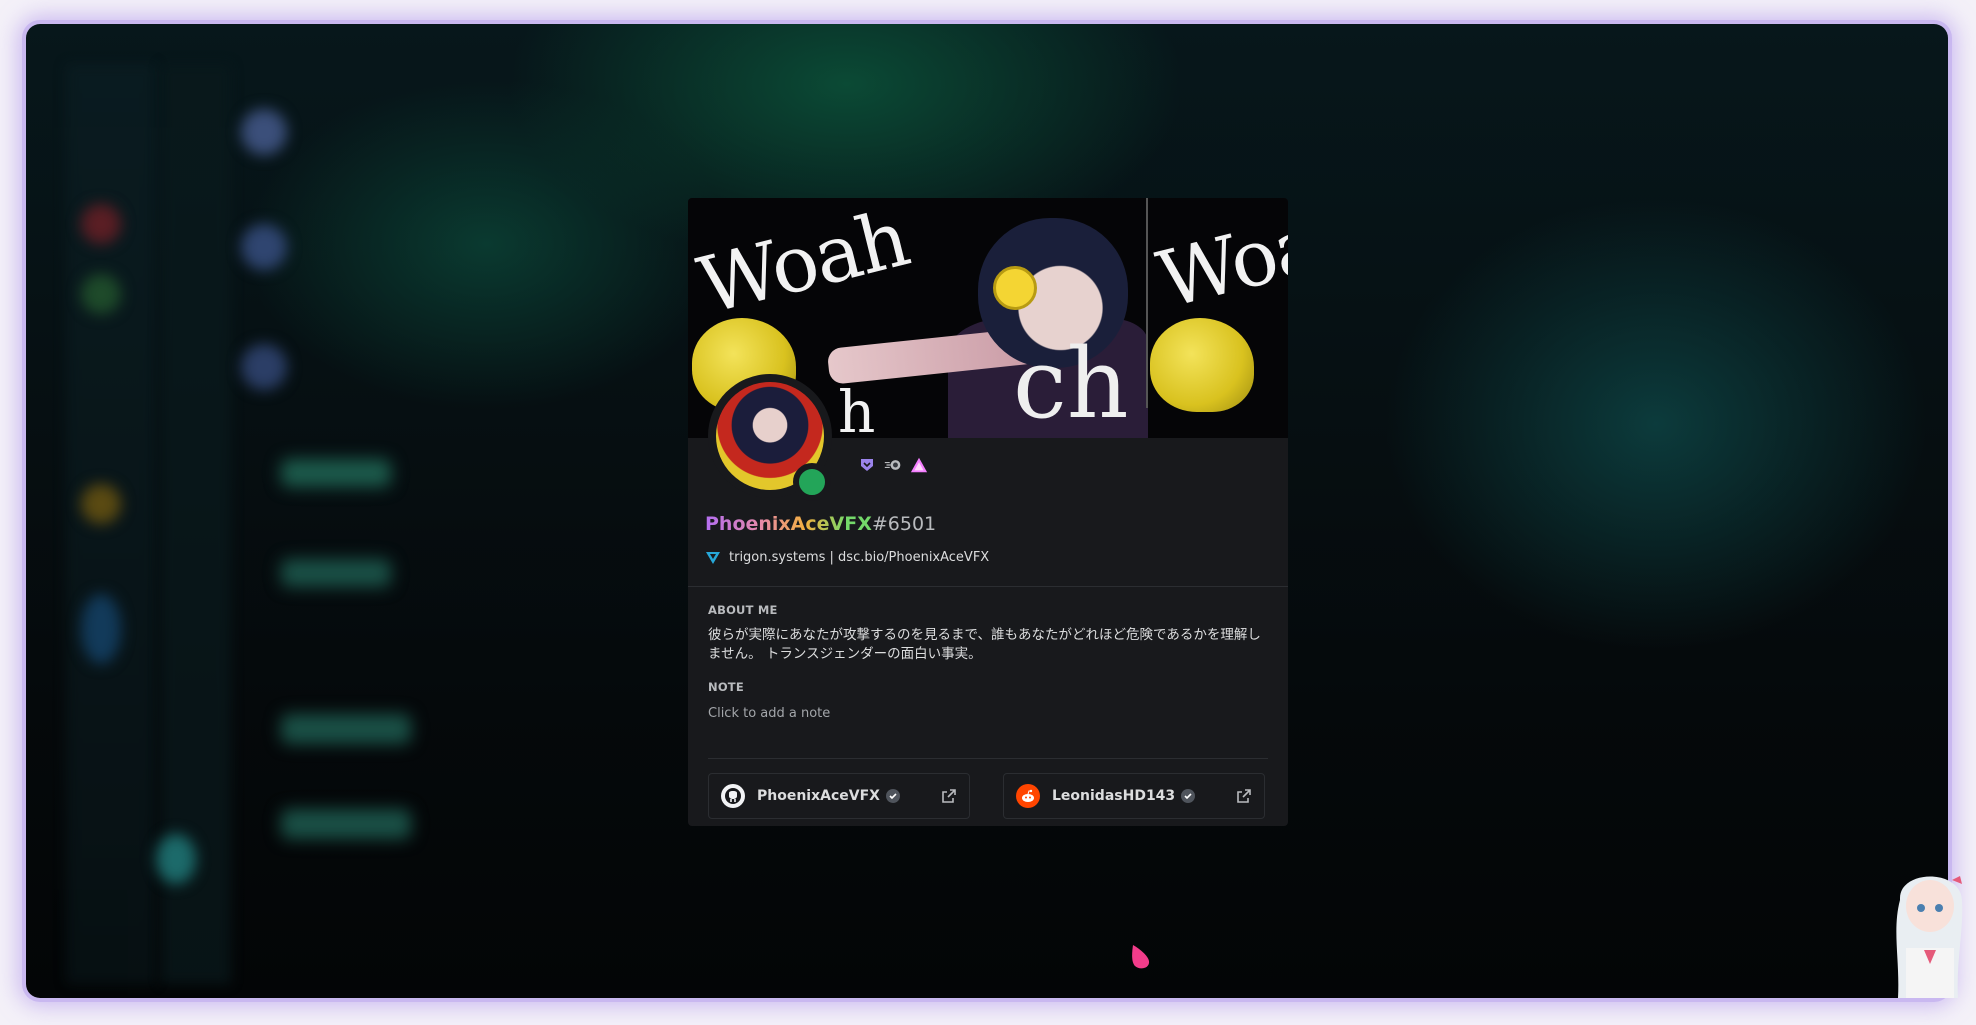 Image resolution: width=1976 pixels, height=1025 pixels. I want to click on discriminator: #6501, so click(904, 524).